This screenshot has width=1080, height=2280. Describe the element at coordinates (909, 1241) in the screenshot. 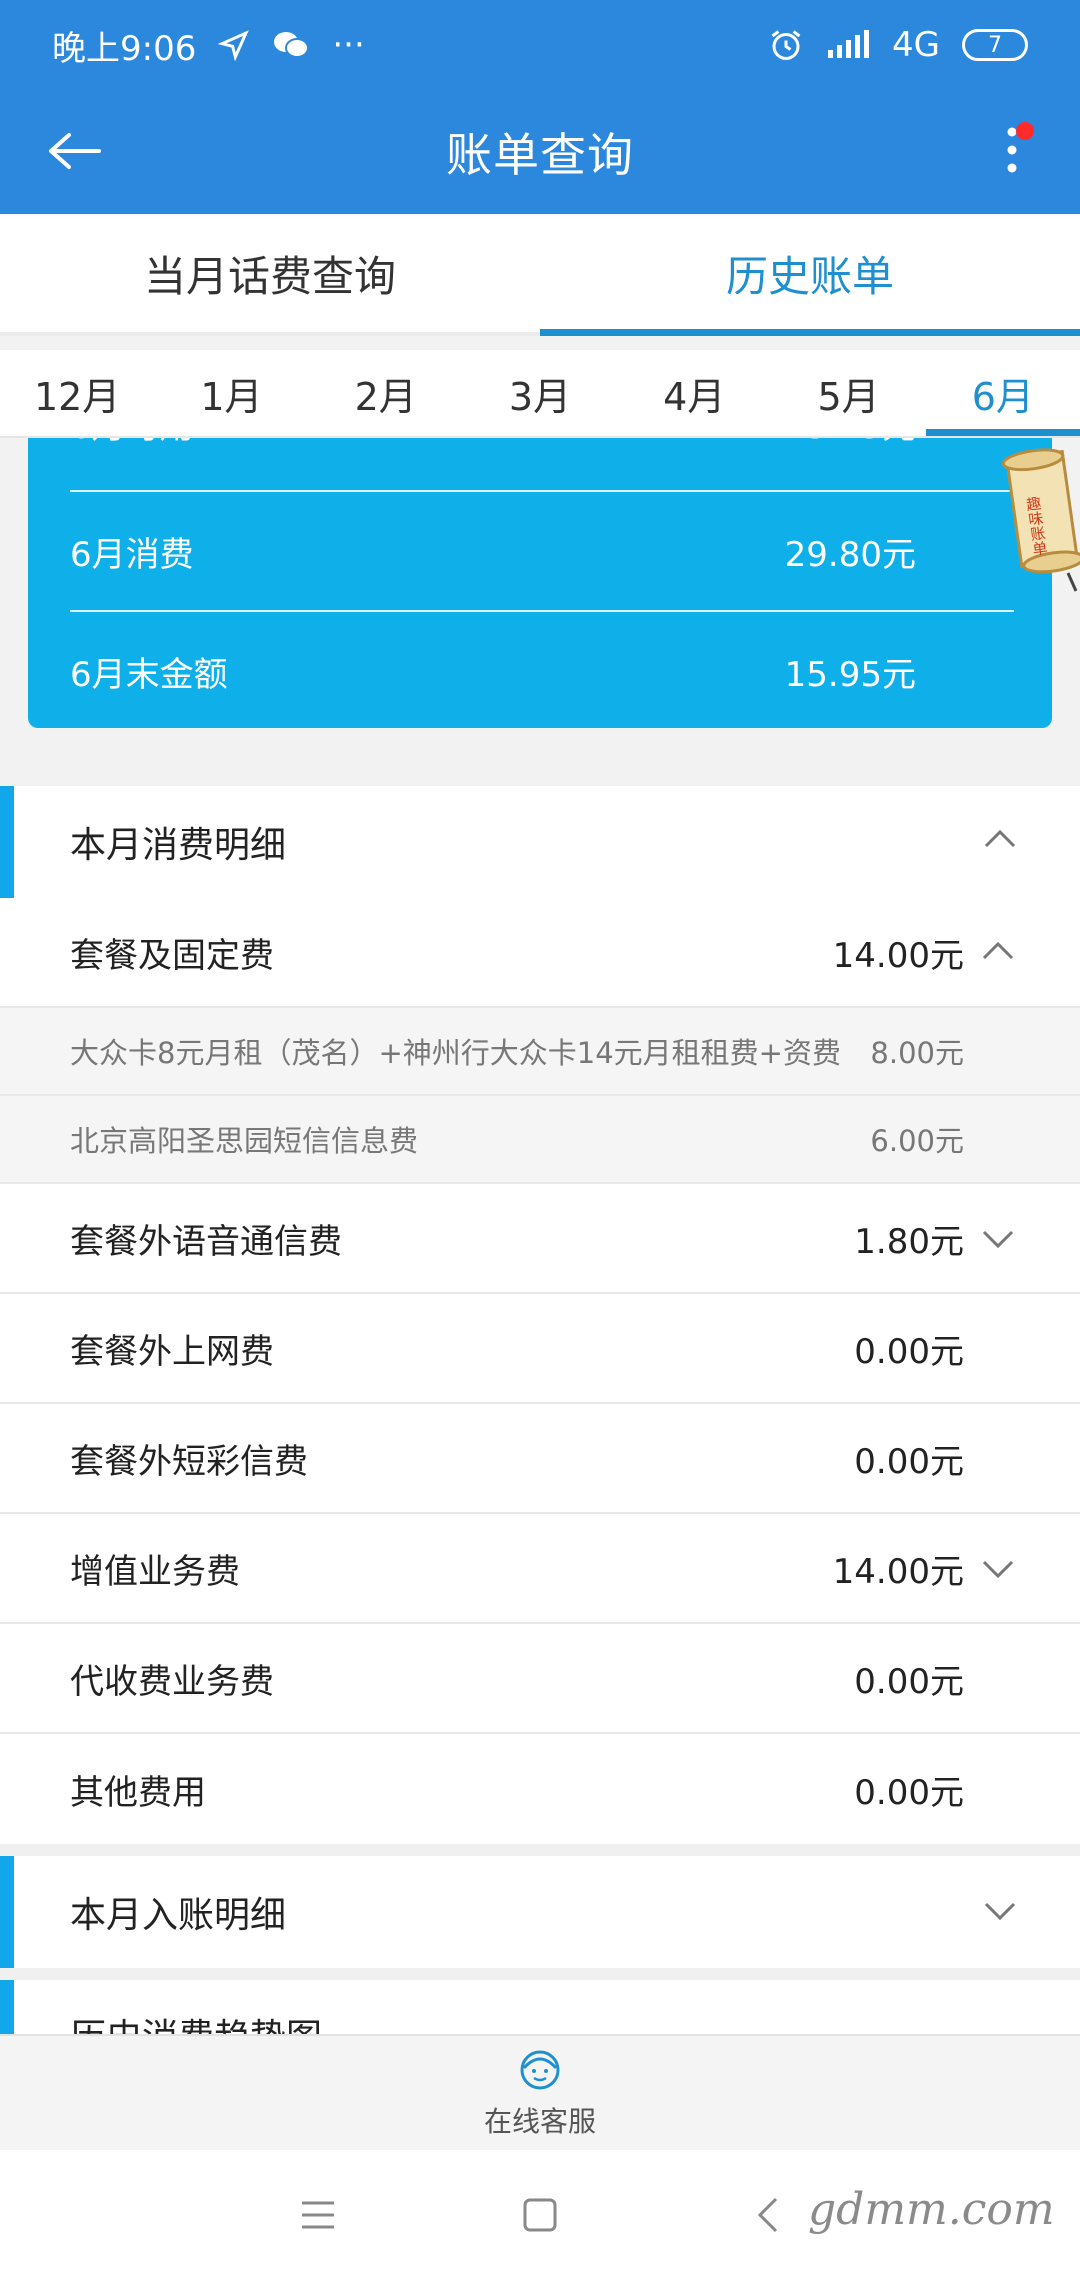

I see `detail-amount: 1.80元` at that location.